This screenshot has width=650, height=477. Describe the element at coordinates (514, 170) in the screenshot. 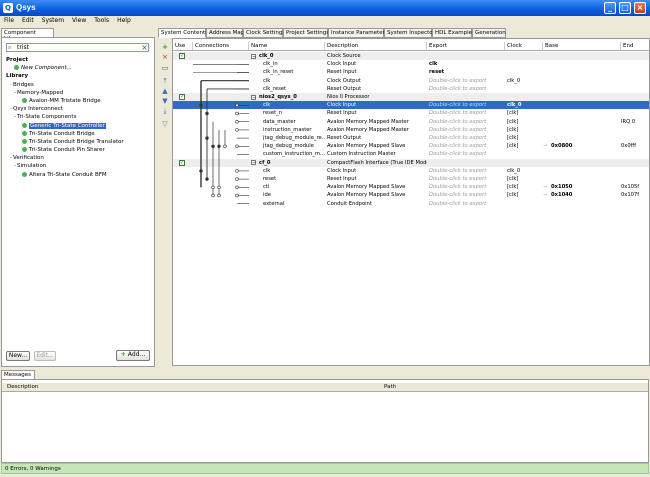

I see `clock-cell: clk_0` at that location.